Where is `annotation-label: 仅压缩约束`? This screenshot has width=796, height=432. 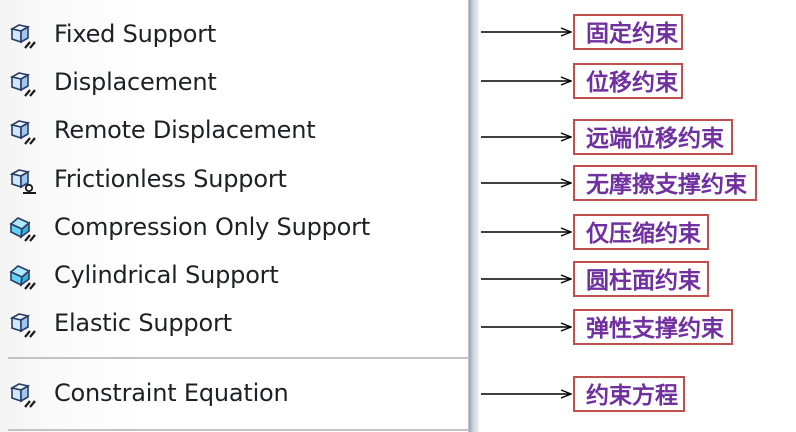 annotation-label: 仅压缩约束 is located at coordinates (641, 232).